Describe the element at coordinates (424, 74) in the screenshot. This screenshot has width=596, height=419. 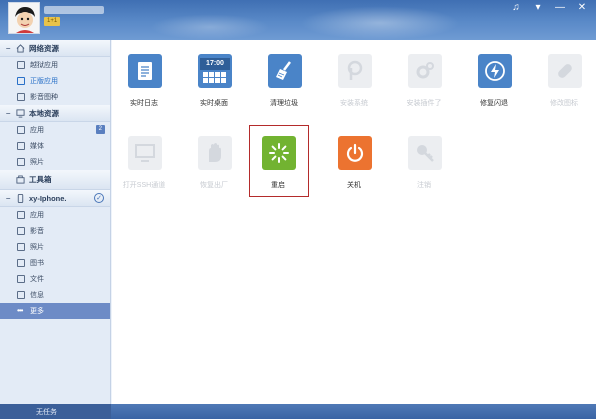
I see `tile-install-plugin: 安装插件了` at that location.